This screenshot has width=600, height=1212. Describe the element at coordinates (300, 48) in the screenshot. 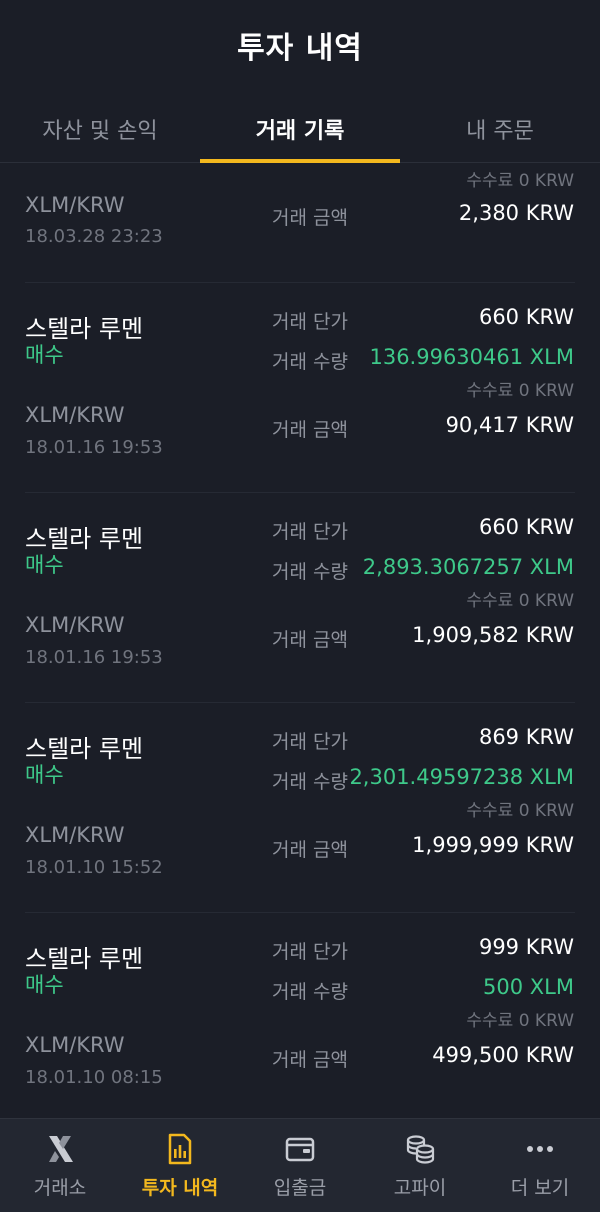

I see `page-title: 투자 내역` at that location.